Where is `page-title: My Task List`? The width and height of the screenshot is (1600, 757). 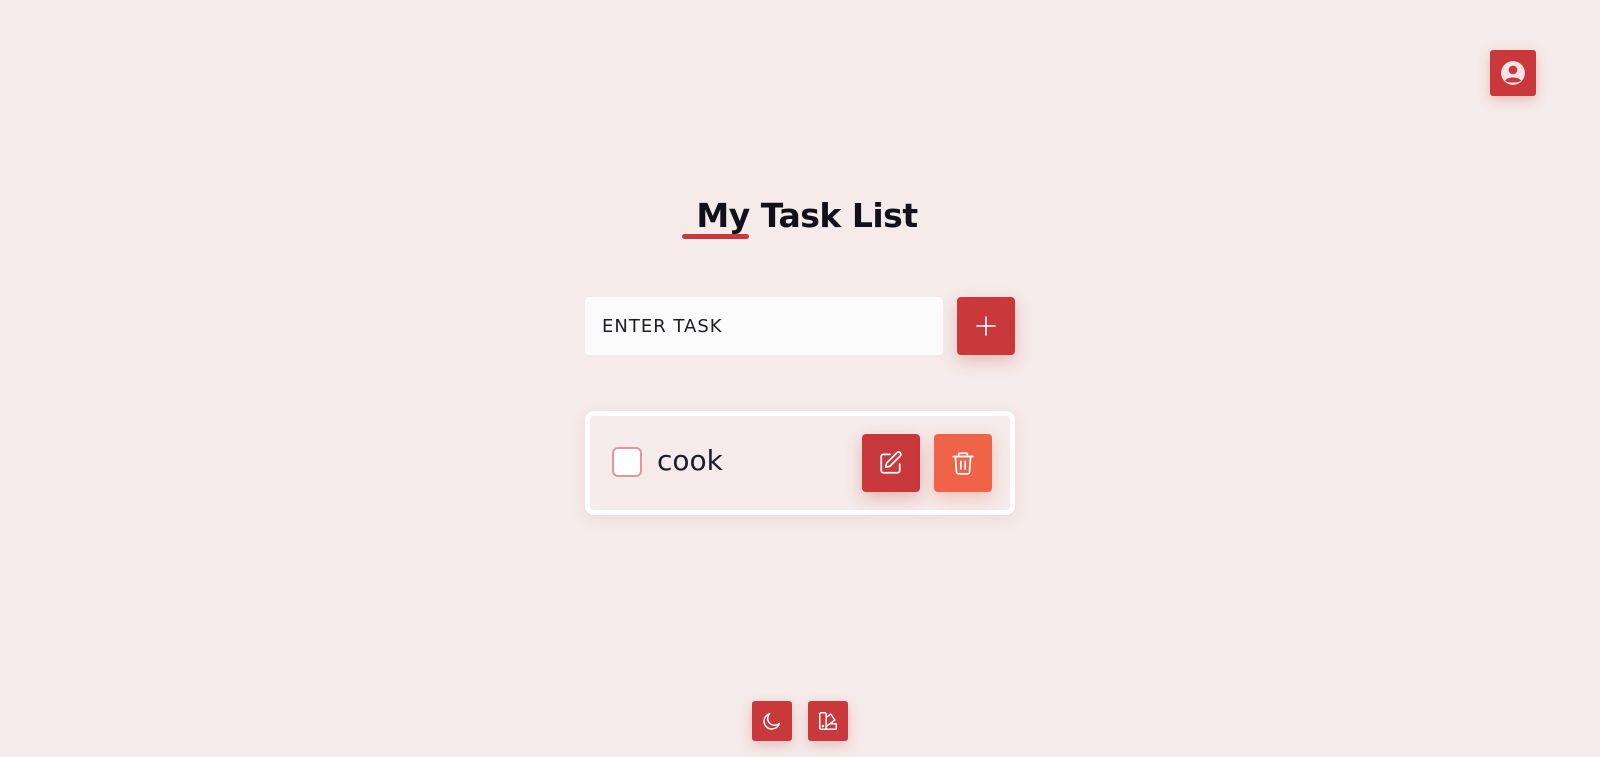 page-title: My Task List is located at coordinates (800, 217).